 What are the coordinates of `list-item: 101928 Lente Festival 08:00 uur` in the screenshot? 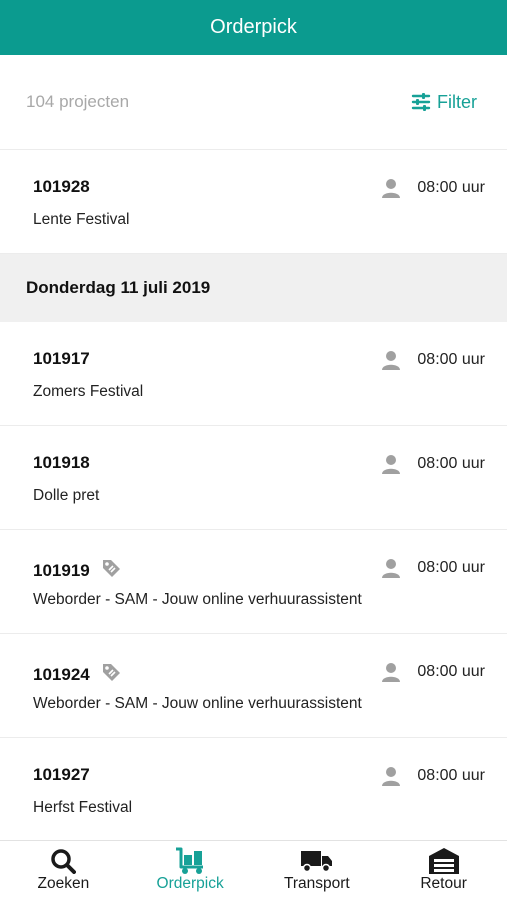 It's located at (253, 202).